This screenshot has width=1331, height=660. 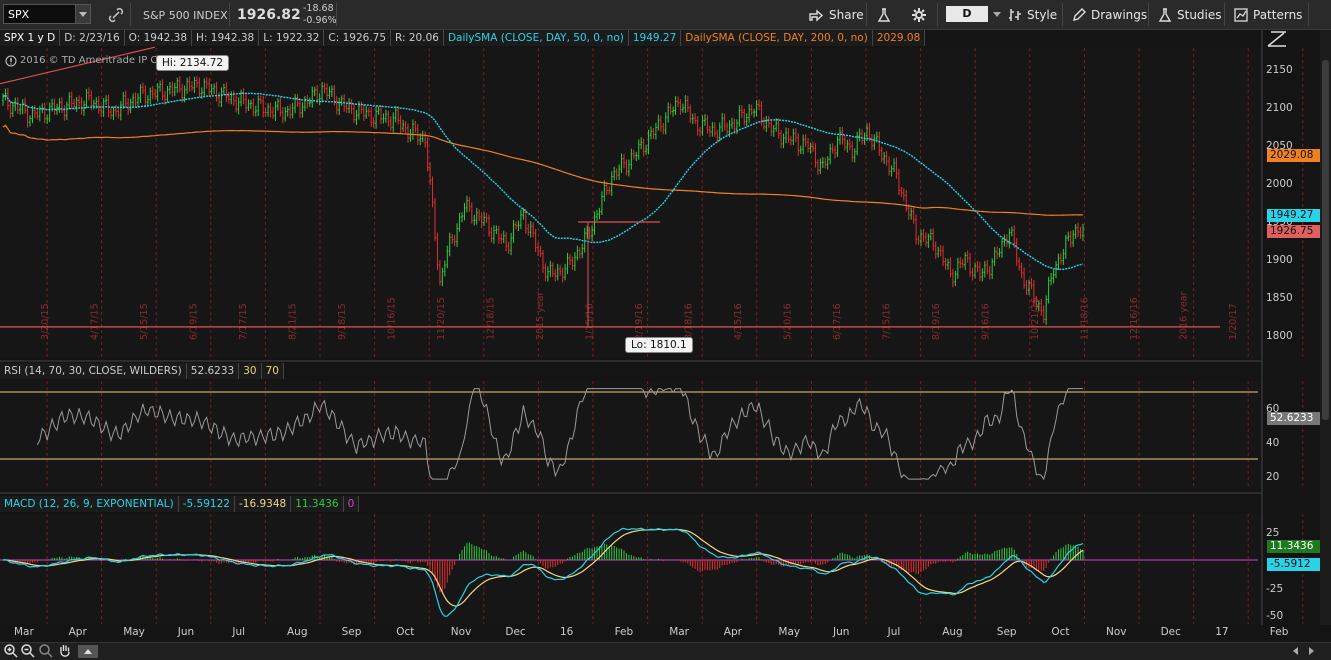 What do you see at coordinates (1273, 533) in the screenshot?
I see `macd-axis-25: 25` at bounding box center [1273, 533].